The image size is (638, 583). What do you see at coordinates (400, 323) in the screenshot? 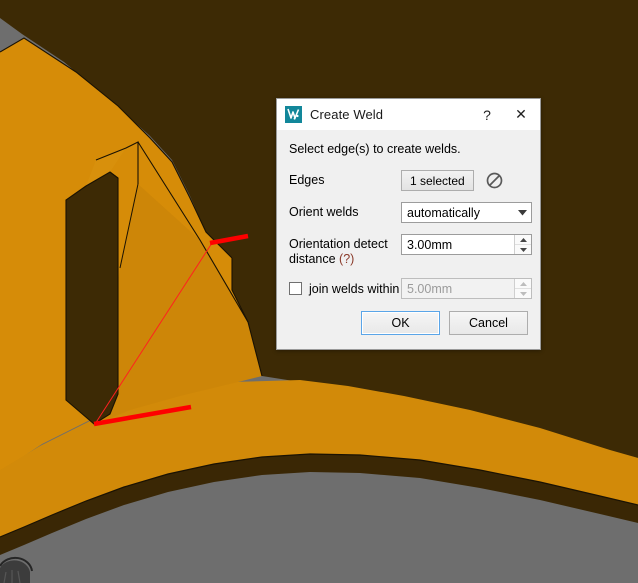
I see `ok-button: OK` at bounding box center [400, 323].